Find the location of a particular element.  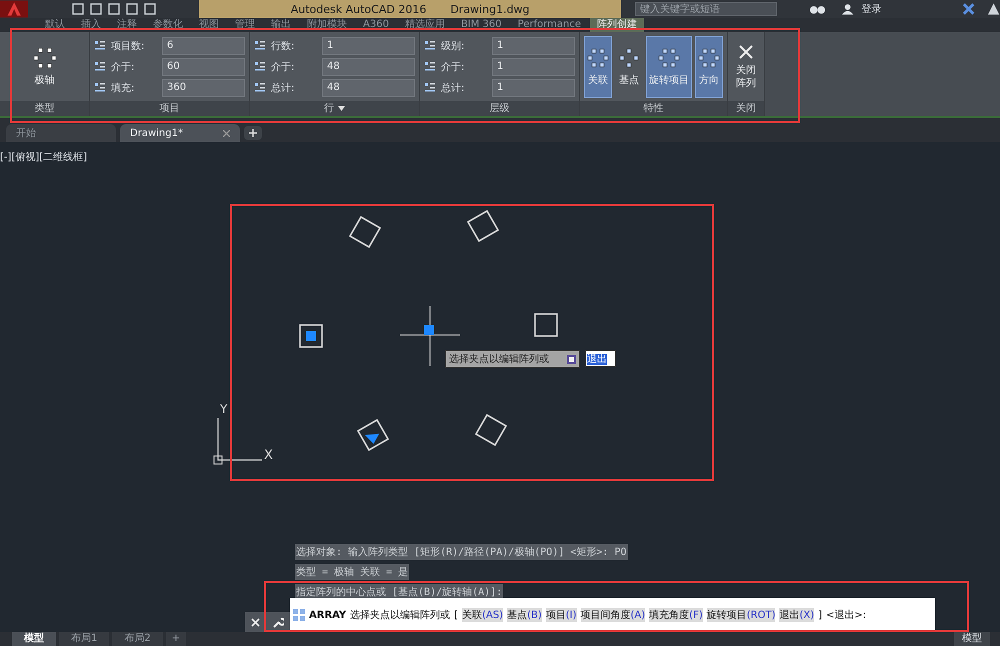

ribbon-tab: 注释 is located at coordinates (127, 25).